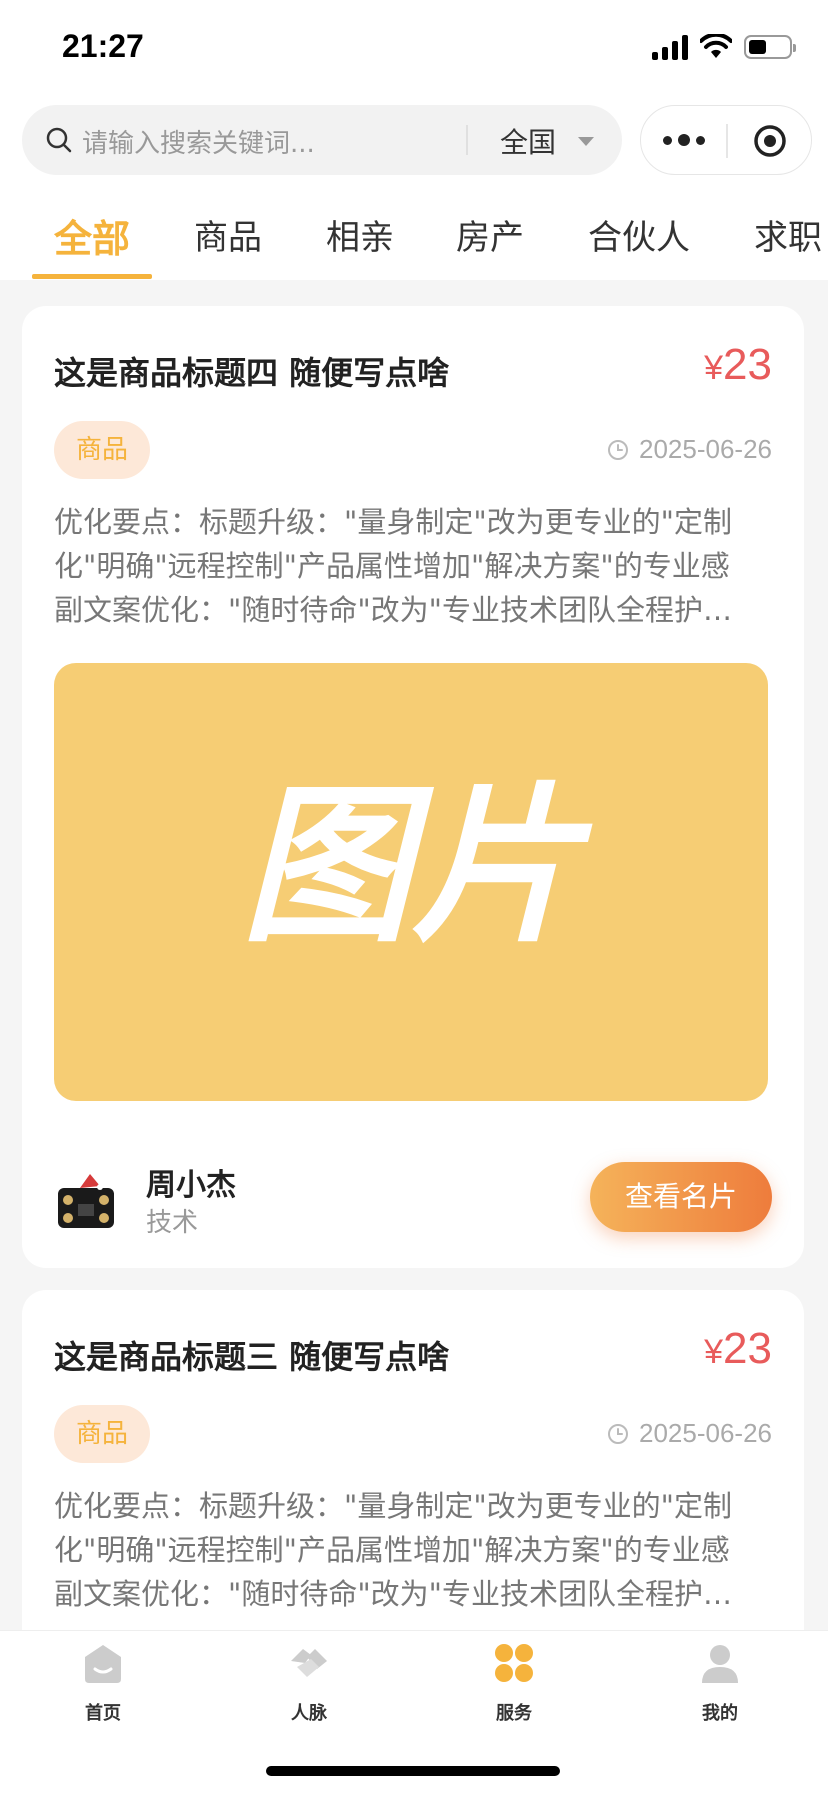  I want to click on battery-level, so click(757, 47).